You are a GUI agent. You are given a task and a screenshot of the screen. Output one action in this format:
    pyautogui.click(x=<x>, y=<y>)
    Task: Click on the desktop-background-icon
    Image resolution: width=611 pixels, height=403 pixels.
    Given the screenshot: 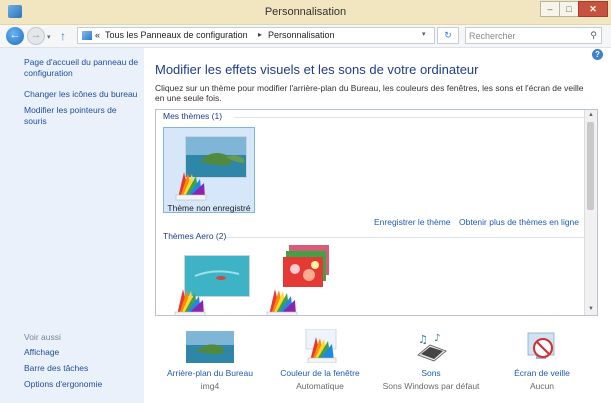 What is the action you would take?
    pyautogui.click(x=210, y=347)
    